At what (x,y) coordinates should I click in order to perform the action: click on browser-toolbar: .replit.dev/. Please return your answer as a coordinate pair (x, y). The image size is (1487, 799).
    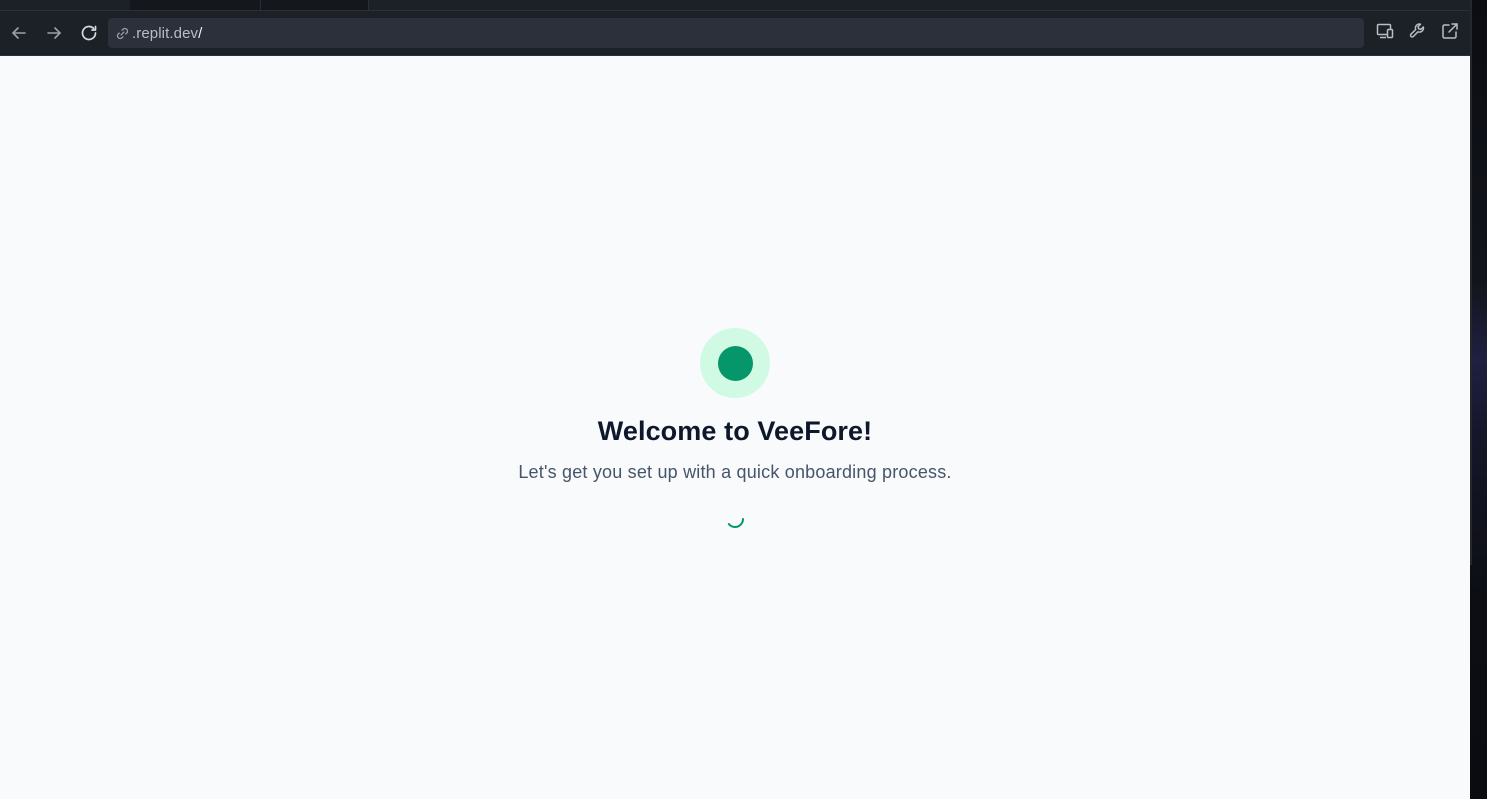
    Looking at the image, I should click on (735, 33).